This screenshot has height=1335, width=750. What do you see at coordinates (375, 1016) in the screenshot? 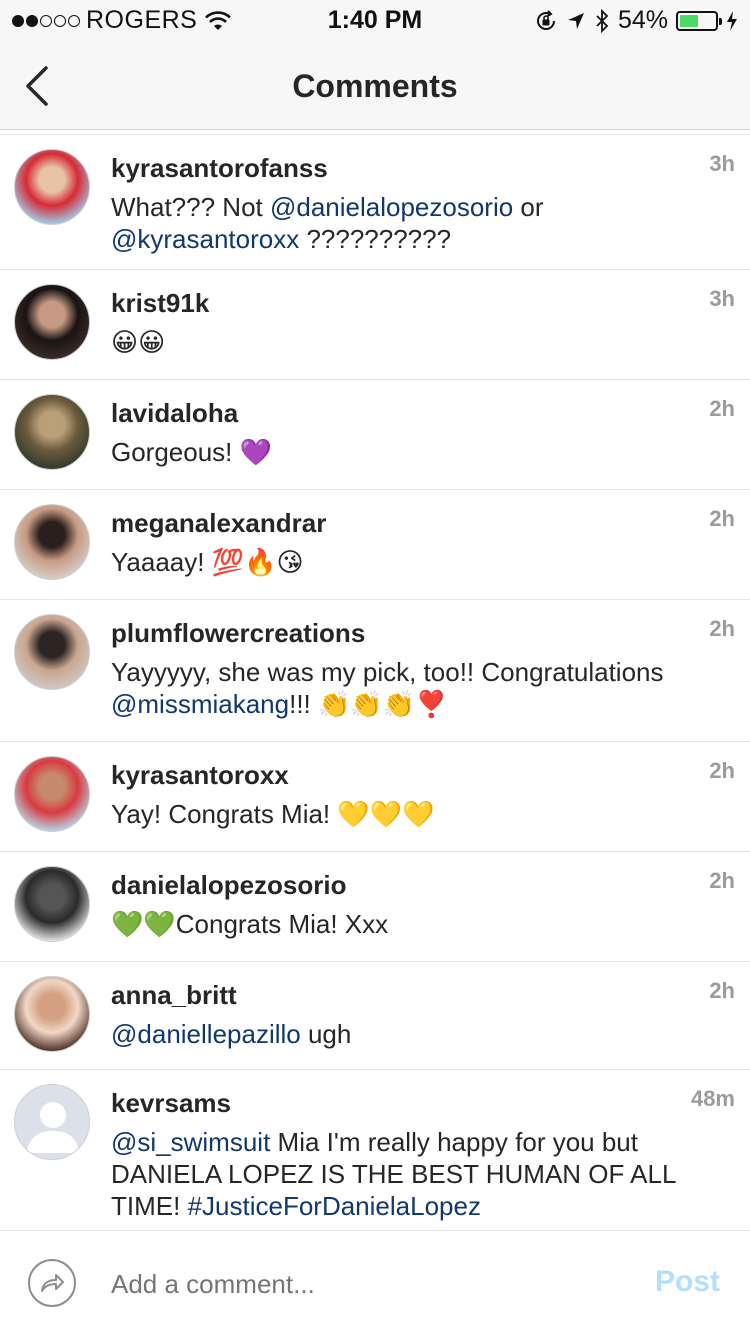
I see `comment-row: anna_britt 2h @daniellepazillo ugh` at bounding box center [375, 1016].